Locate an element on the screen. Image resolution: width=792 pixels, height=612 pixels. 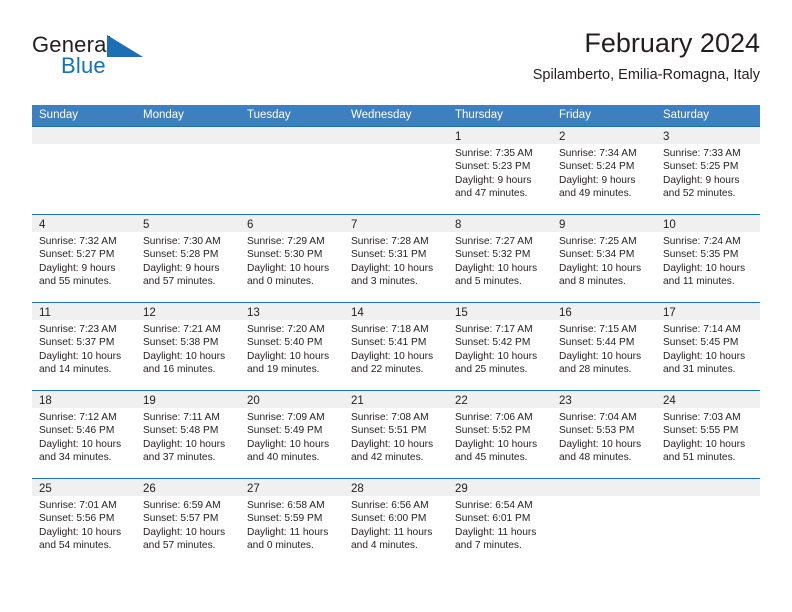
sunrise-text: Sunrise: 7:23 AM is located at coordinates (78, 329).